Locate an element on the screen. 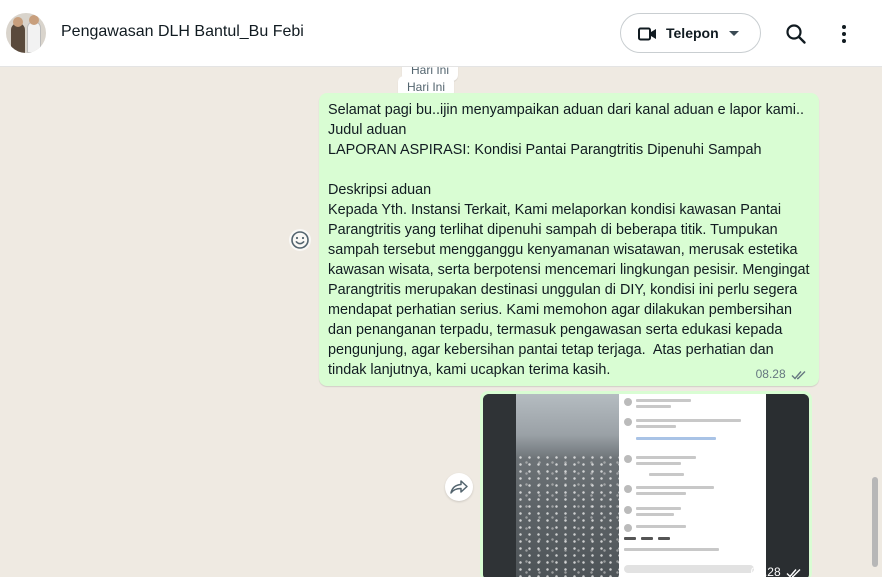 Image resolution: width=882 pixels, height=577 pixels. forward-button is located at coordinates (459, 487).